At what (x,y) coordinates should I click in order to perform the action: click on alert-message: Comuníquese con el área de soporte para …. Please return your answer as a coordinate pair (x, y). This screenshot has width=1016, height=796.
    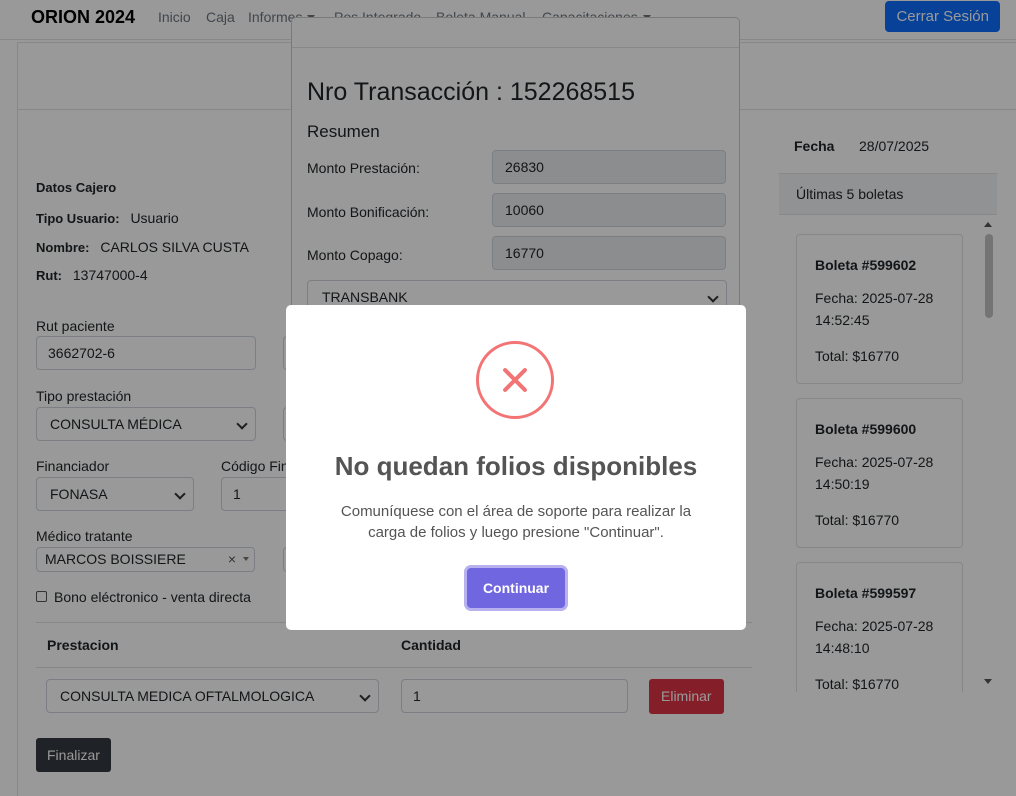
    Looking at the image, I should click on (516, 522).